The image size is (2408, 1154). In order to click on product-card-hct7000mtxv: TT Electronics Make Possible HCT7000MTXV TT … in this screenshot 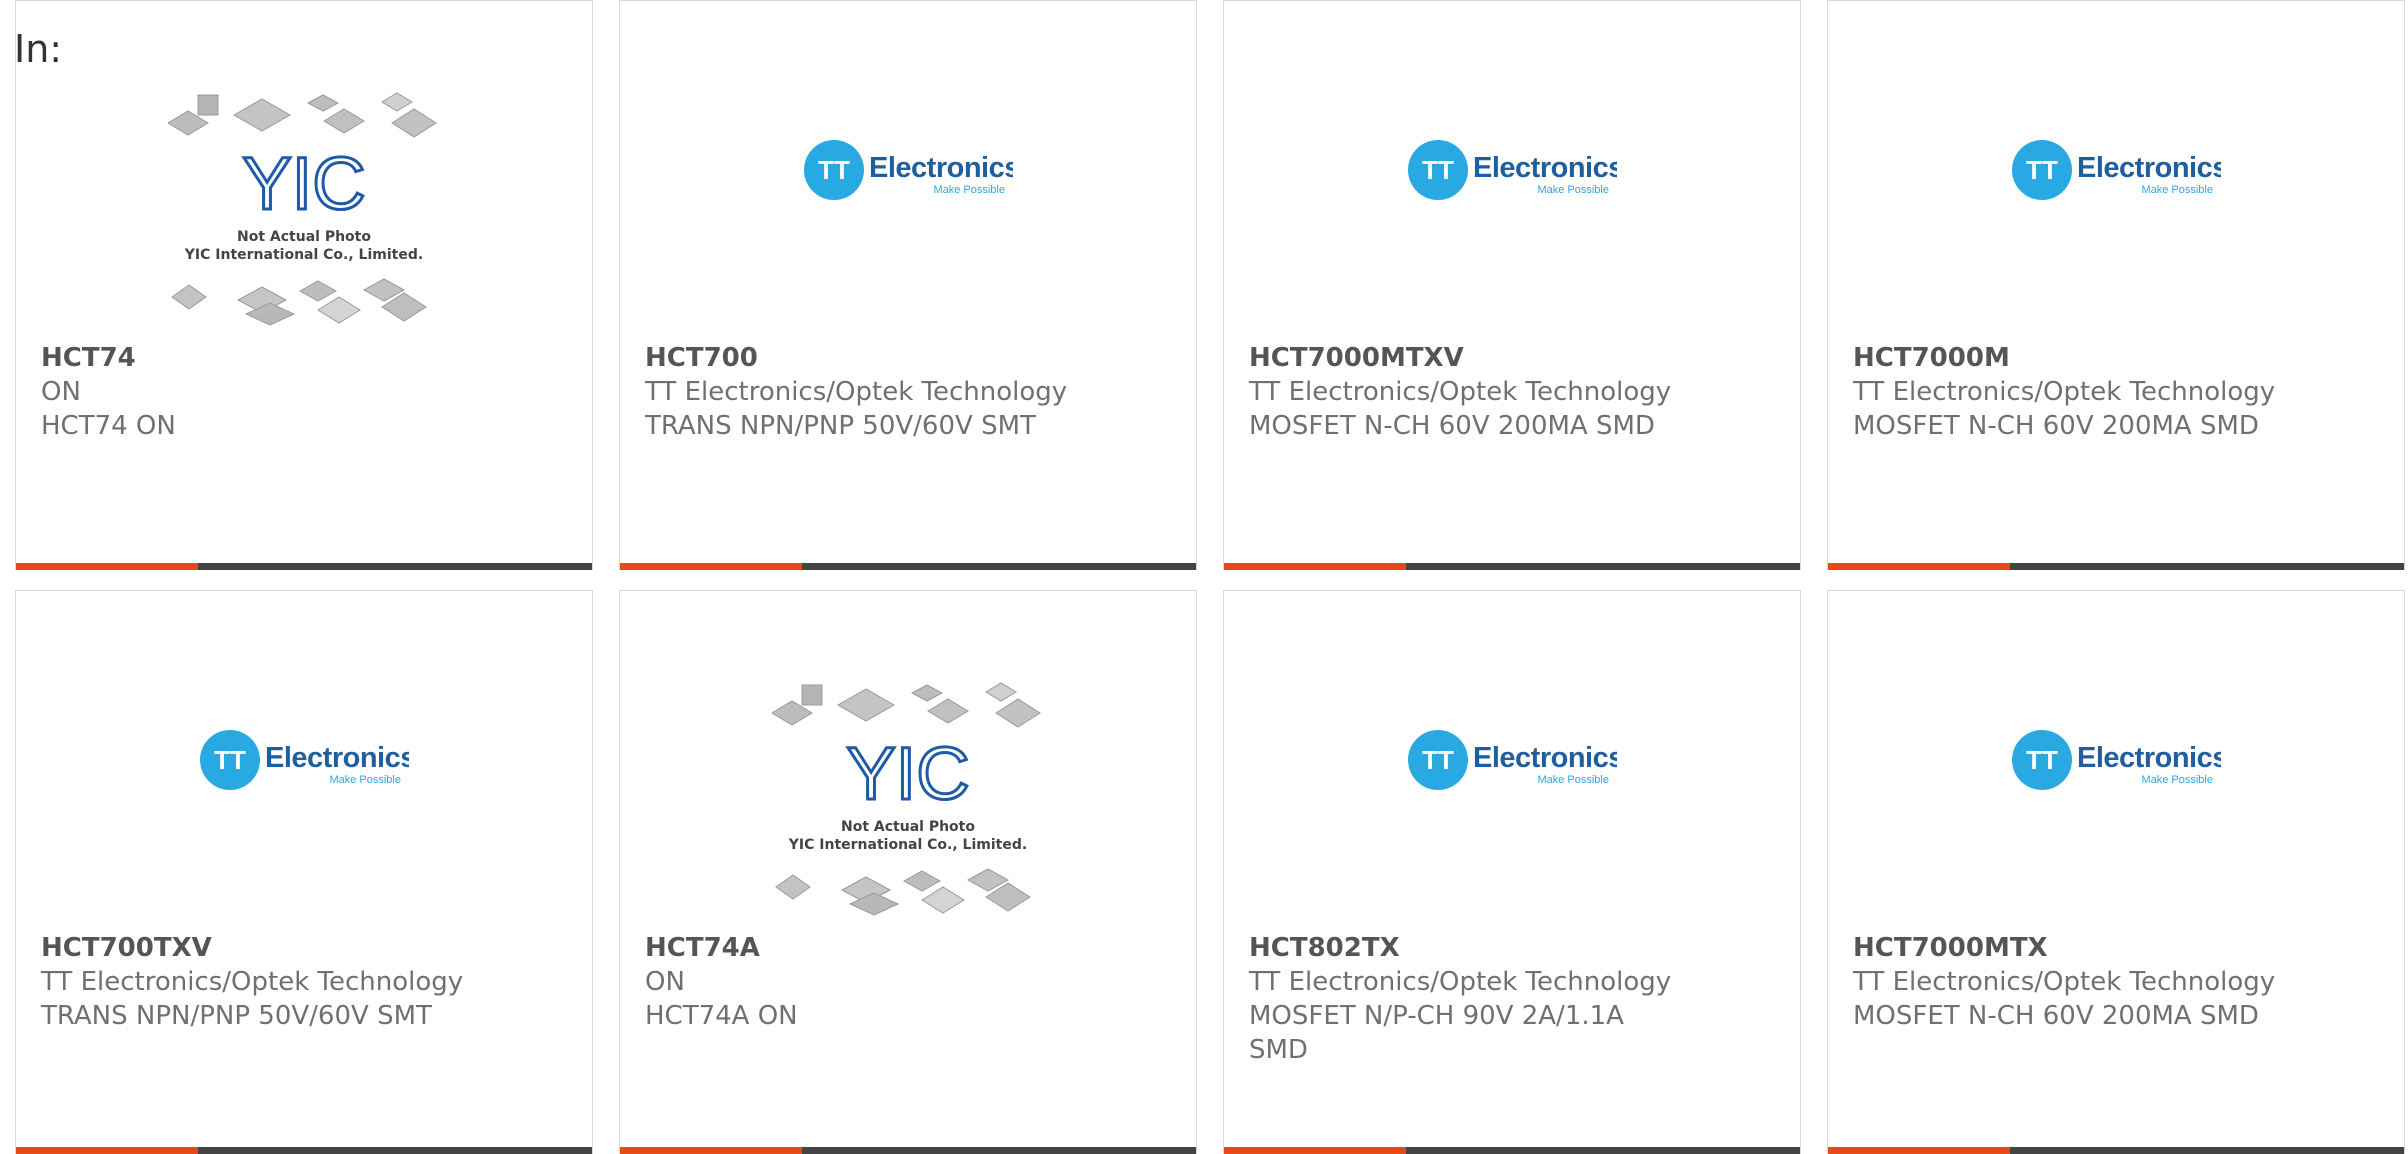, I will do `click(1512, 285)`.